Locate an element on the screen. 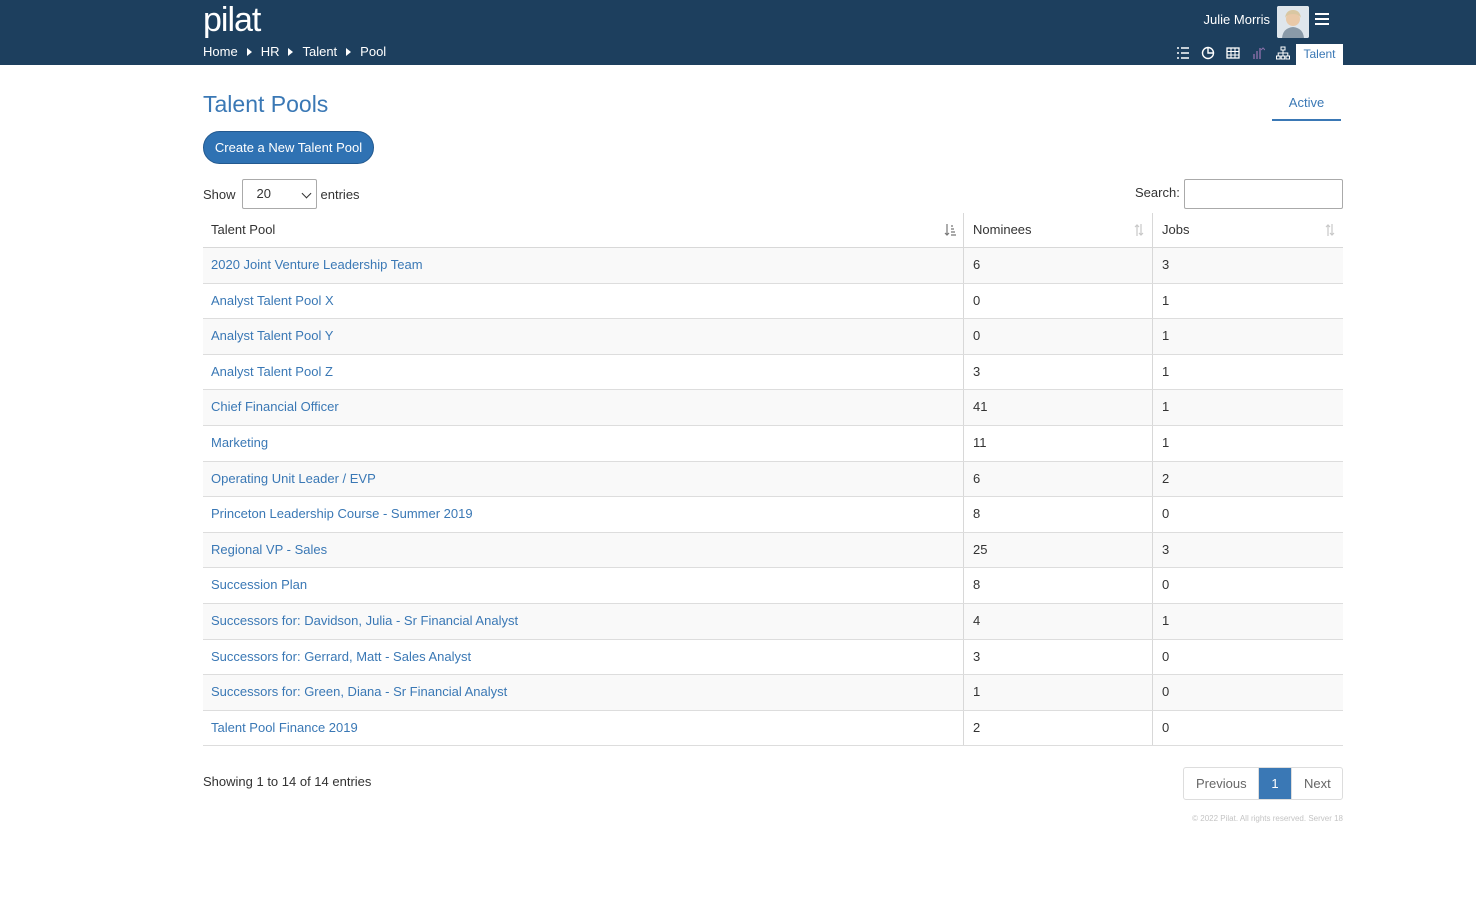 This screenshot has height=908, width=1476. user-name: Julie Morris is located at coordinates (1237, 20).